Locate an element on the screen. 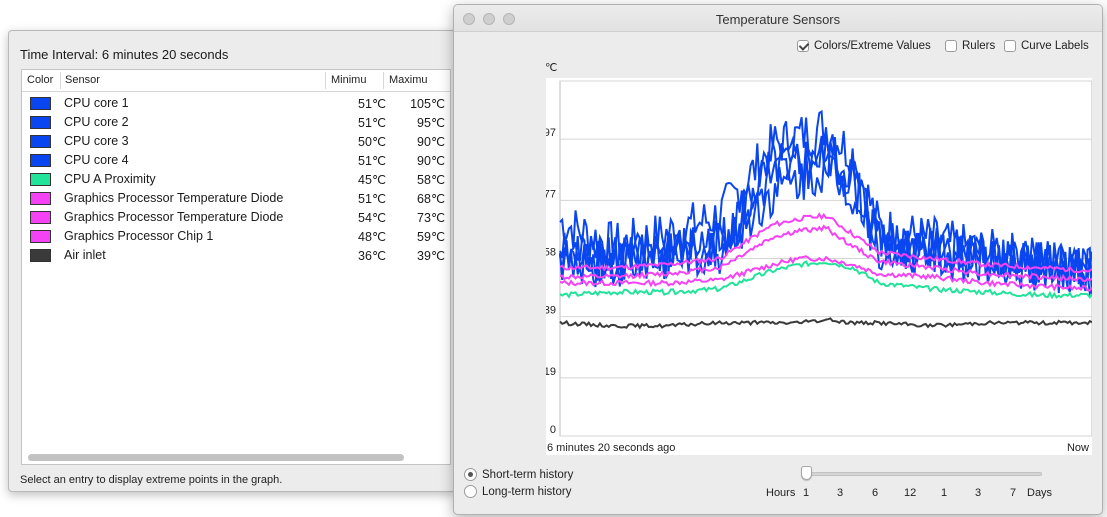  sensor-max-value: 59℃ is located at coordinates (431, 237).